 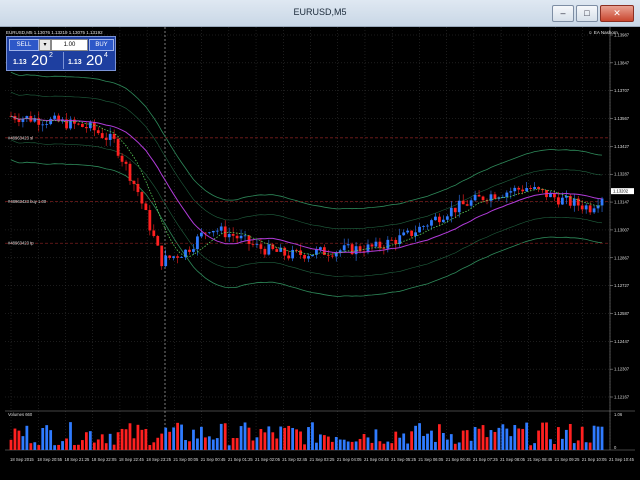 I want to click on ask-price-sup: 4, so click(x=106, y=55).